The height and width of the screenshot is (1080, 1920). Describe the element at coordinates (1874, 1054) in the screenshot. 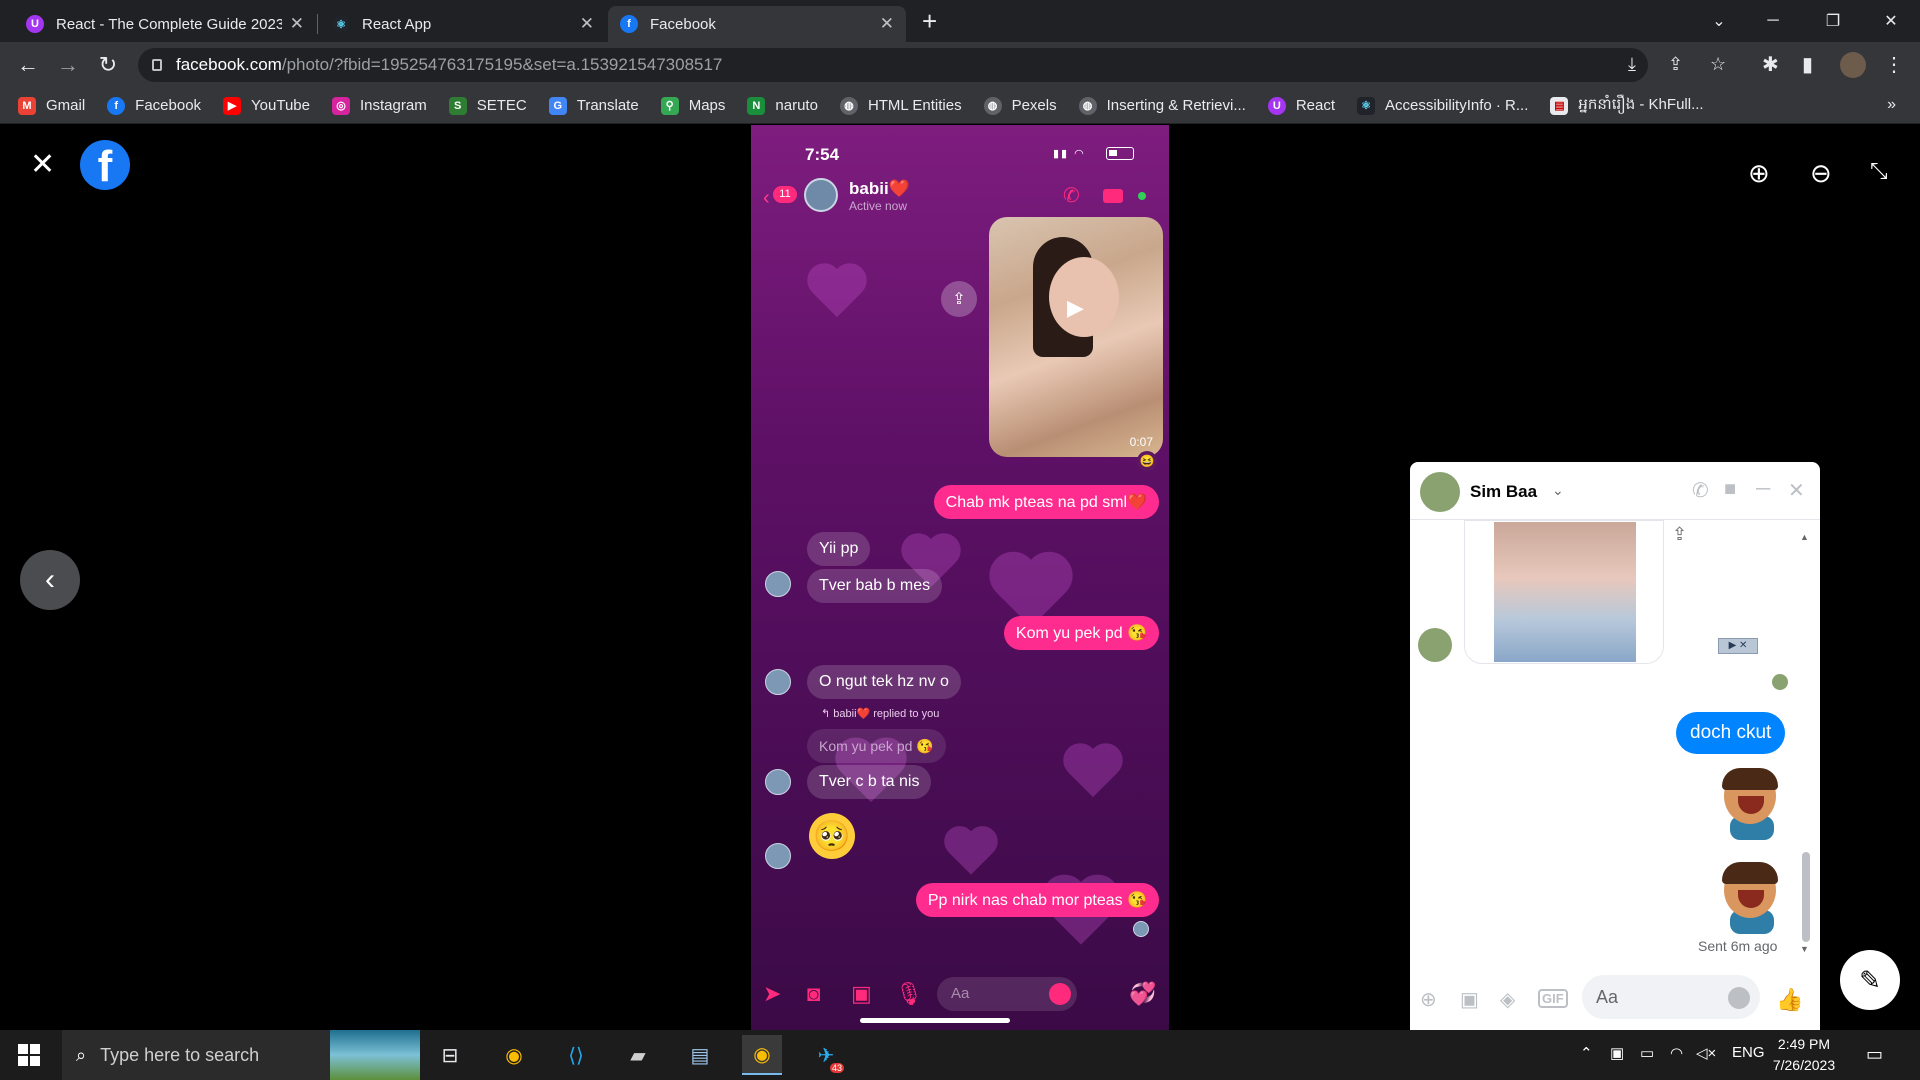

I see `notification-icon: ▭` at that location.